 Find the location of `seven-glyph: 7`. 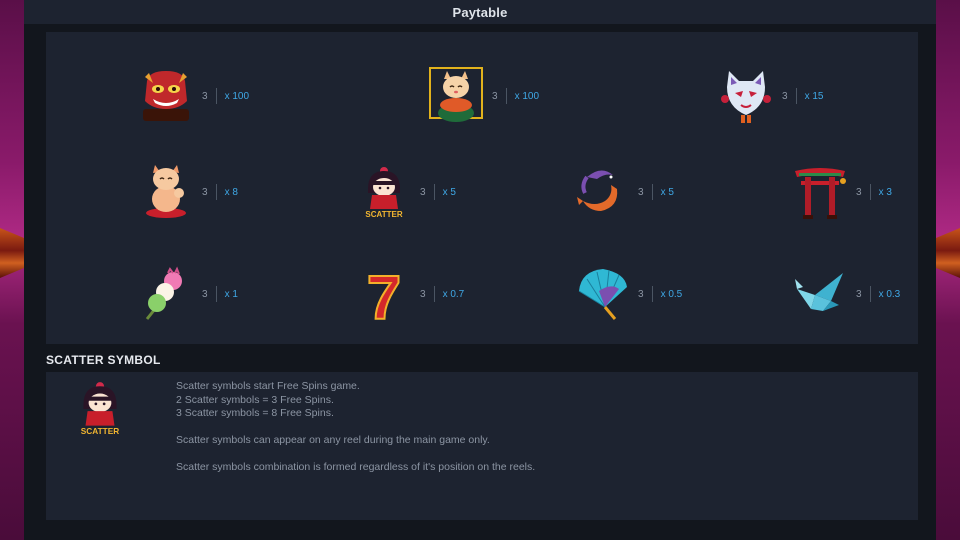

seven-glyph: 7 is located at coordinates (384, 294).